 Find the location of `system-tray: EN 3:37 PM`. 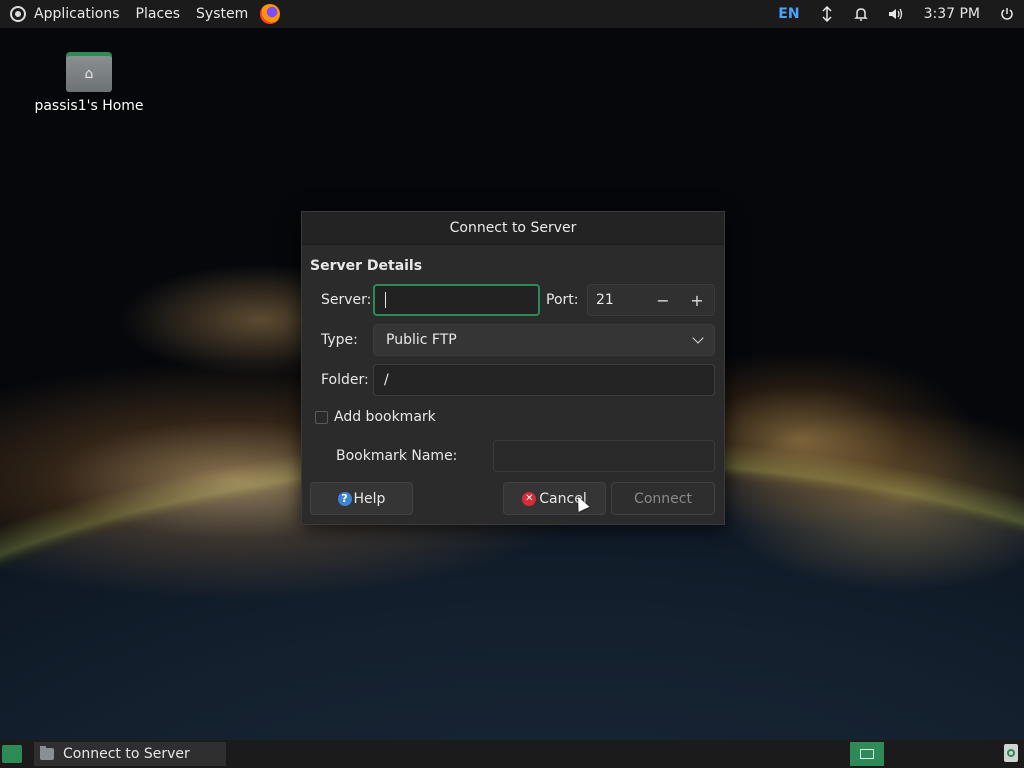

system-tray: EN 3:37 PM is located at coordinates (896, 14).